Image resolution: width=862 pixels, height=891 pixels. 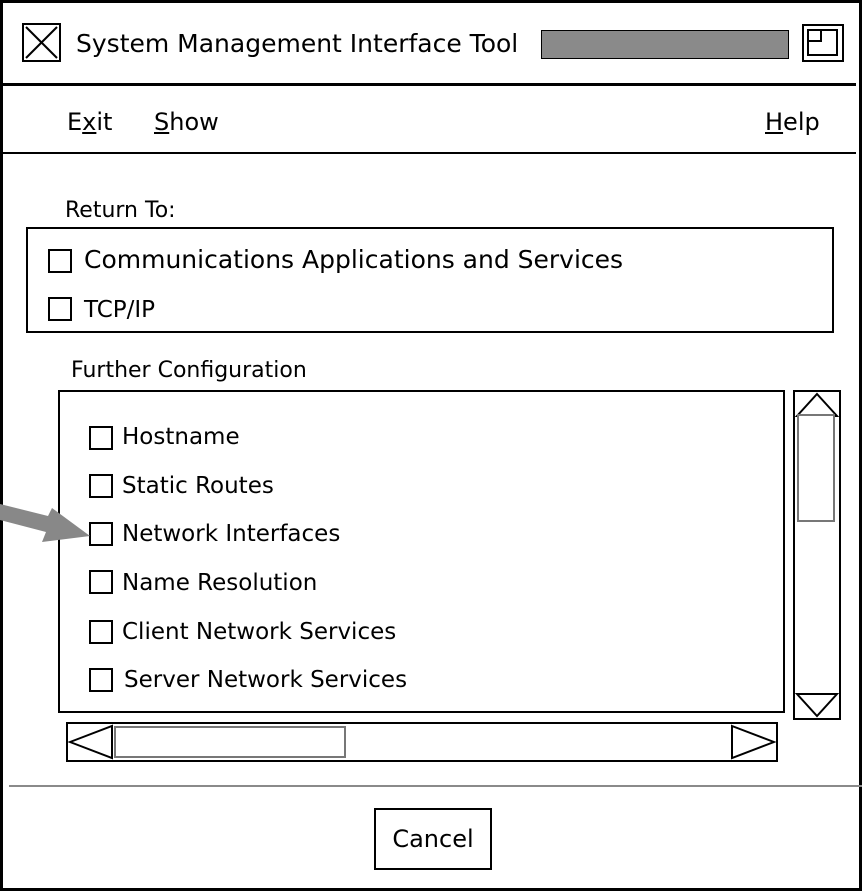 I want to click on menu-help: Help, so click(x=792, y=122).